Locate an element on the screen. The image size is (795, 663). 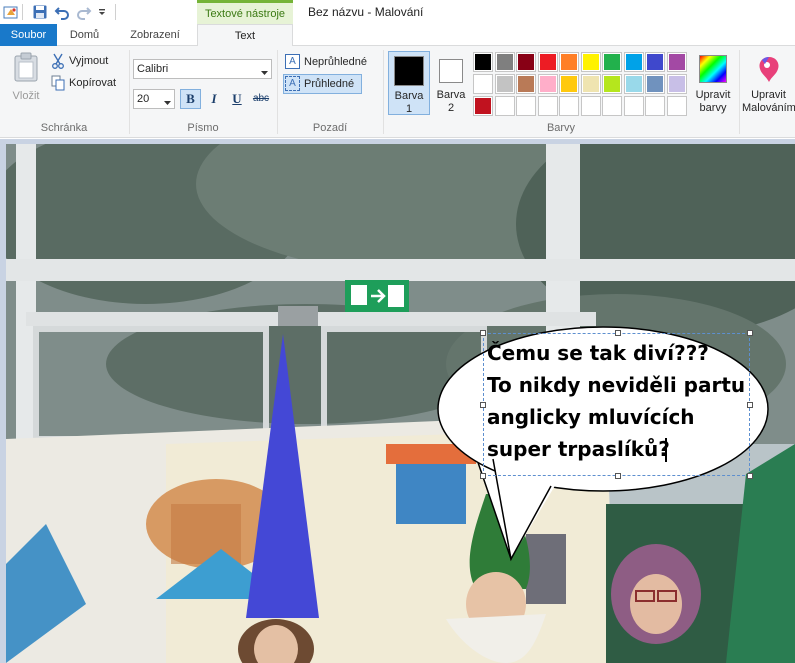
contextual-tab-group-label: Textové nástroje is located at coordinates (245, 12).